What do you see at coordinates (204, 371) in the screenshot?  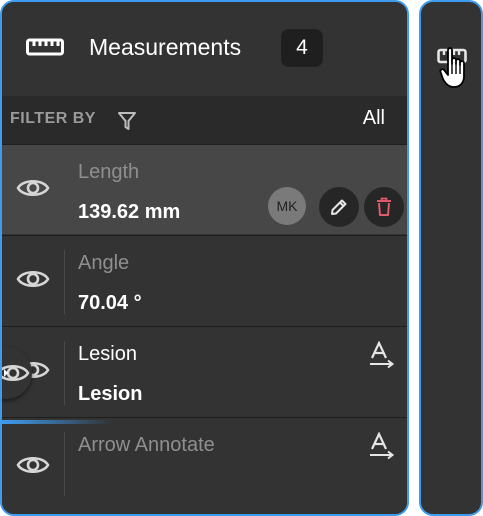 I see `list-item-lesion: Lesion Lesion` at bounding box center [204, 371].